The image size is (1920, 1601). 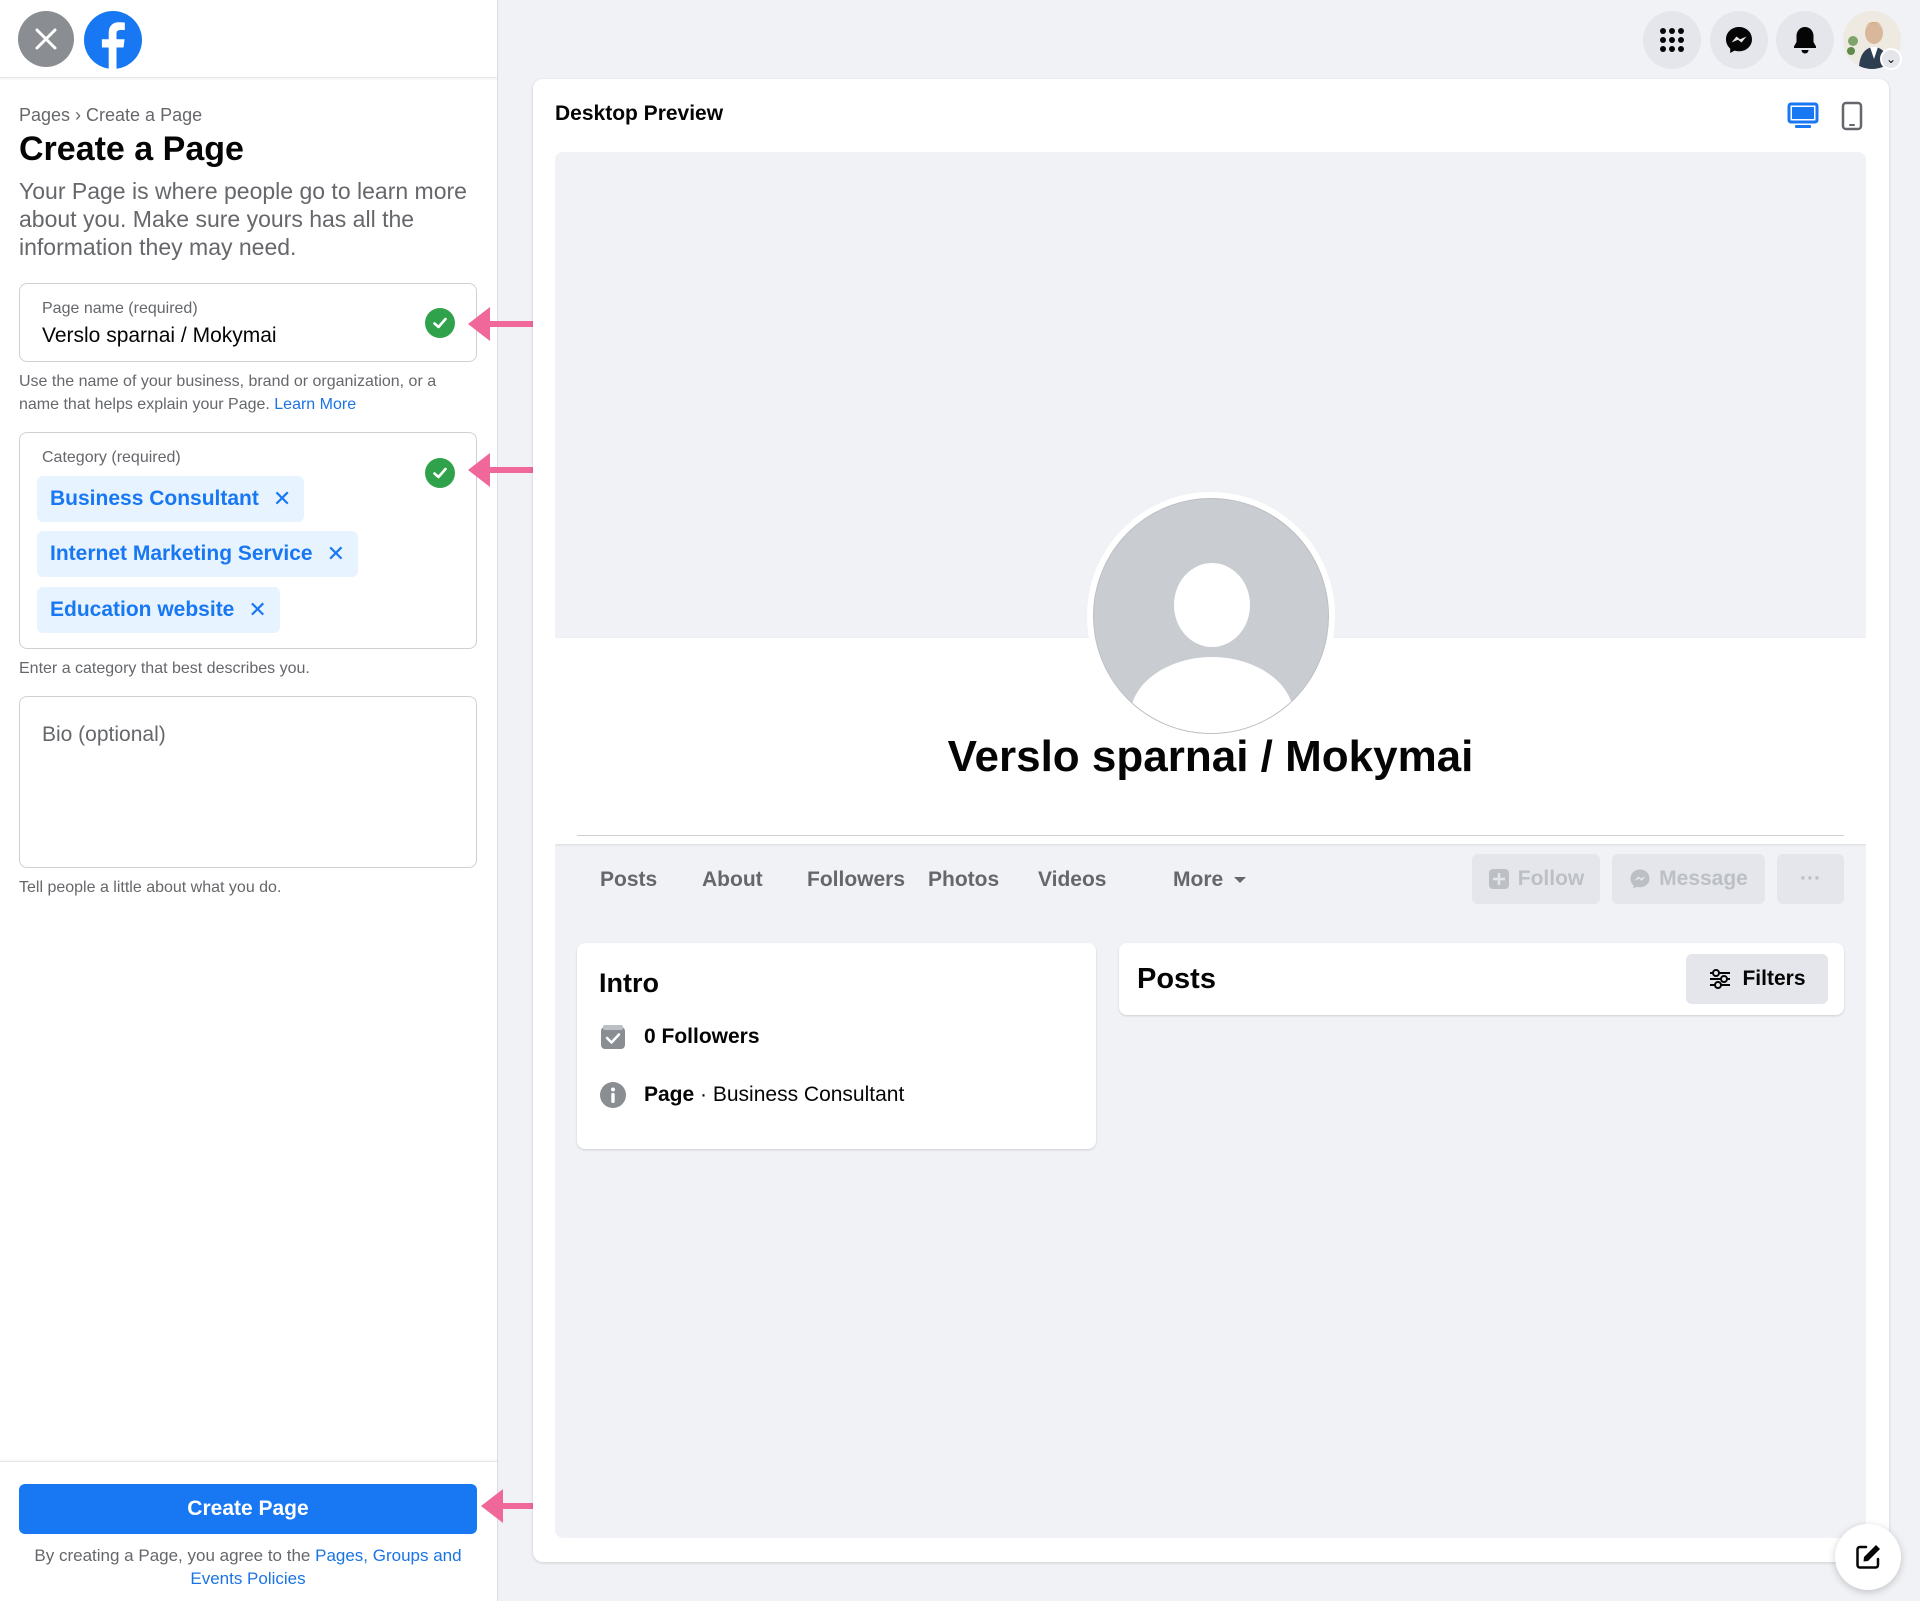 I want to click on followers-icon, so click(x=613, y=1037).